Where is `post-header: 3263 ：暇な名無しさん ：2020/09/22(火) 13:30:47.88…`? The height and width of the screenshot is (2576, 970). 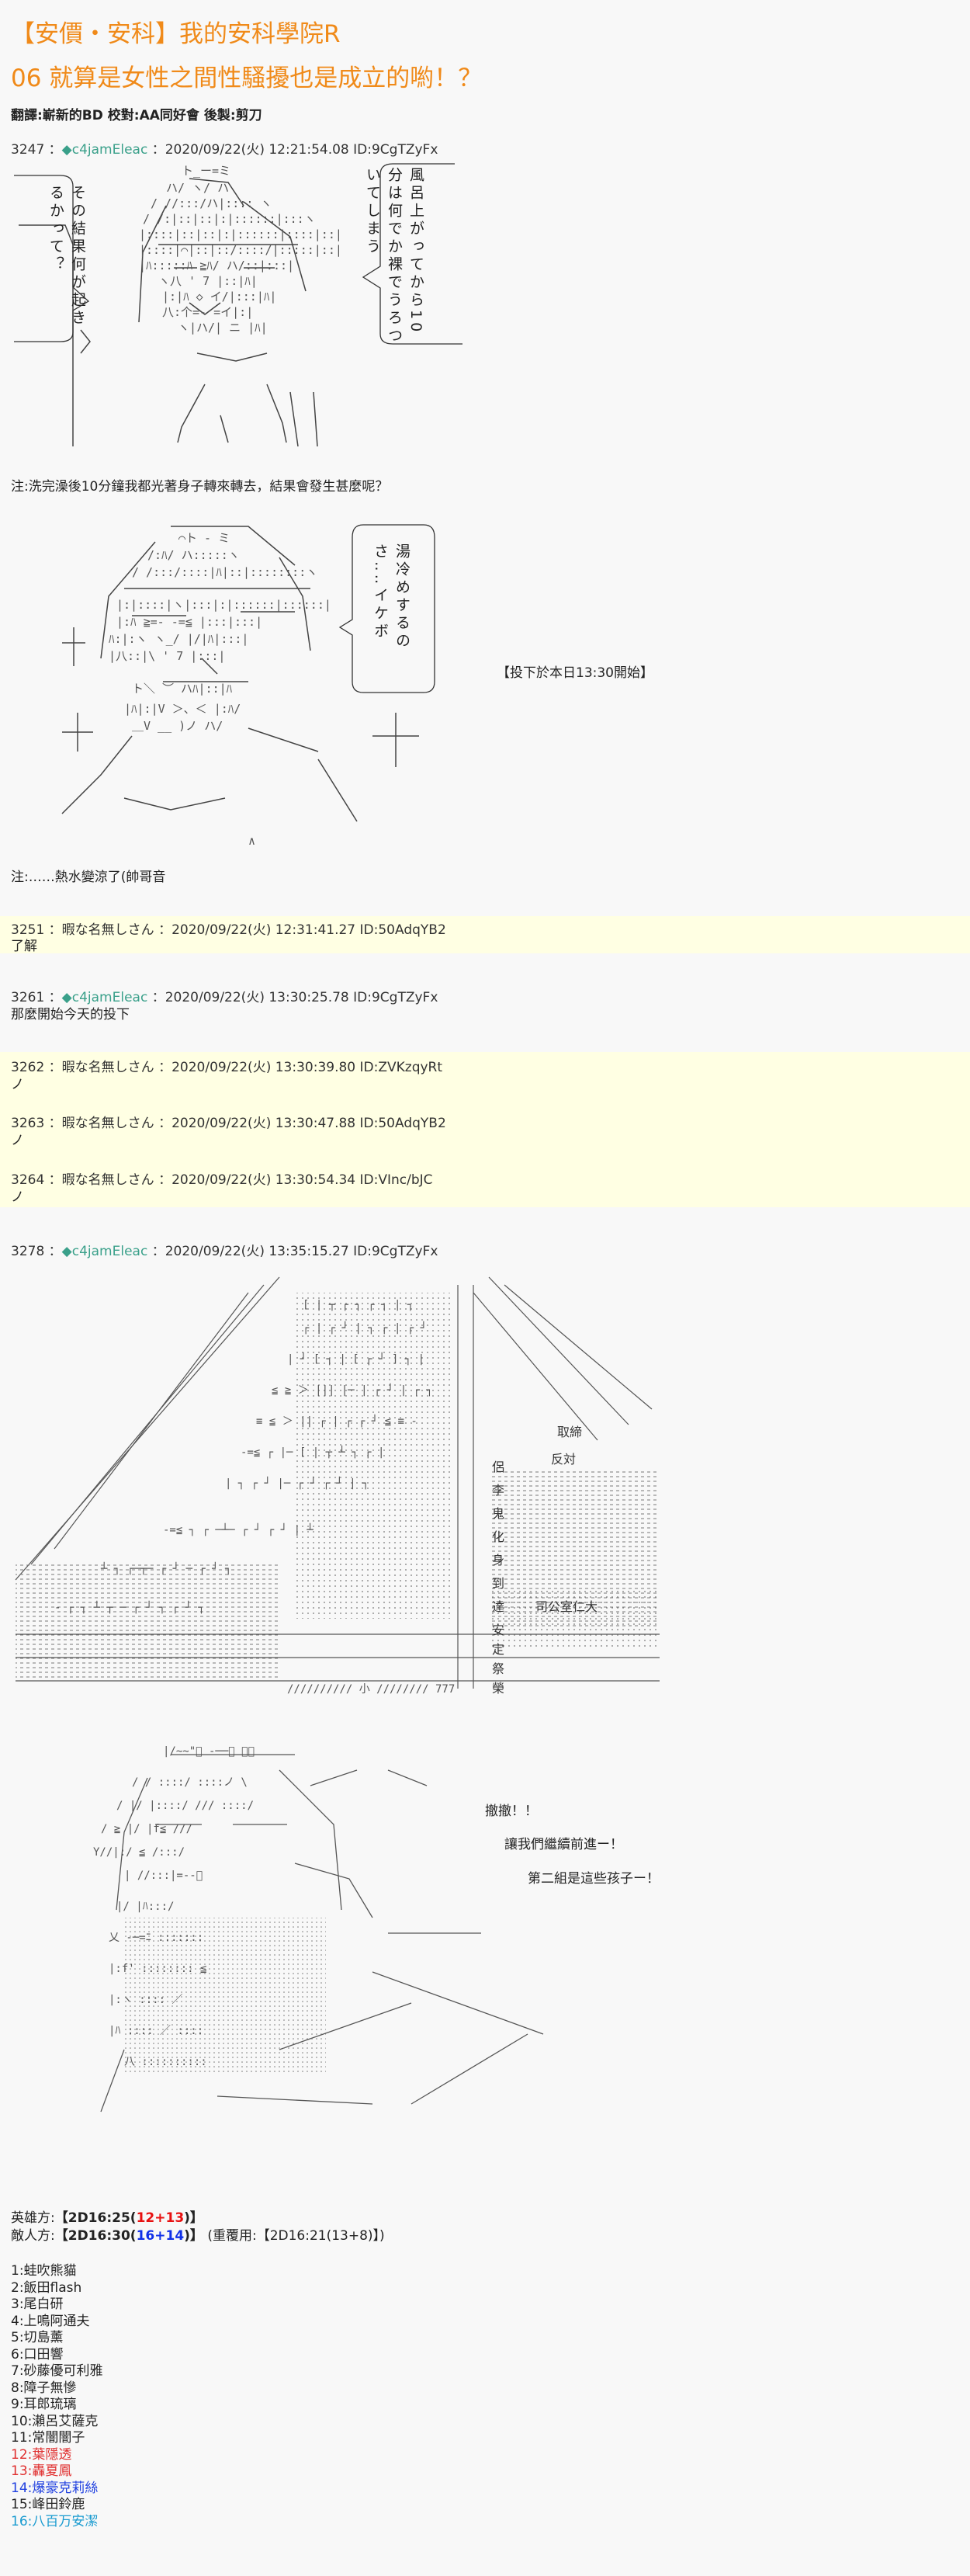
post-header: 3263 ：暇な名無しさん ：2020/09/22(火) 13:30:47.88… is located at coordinates (229, 1123).